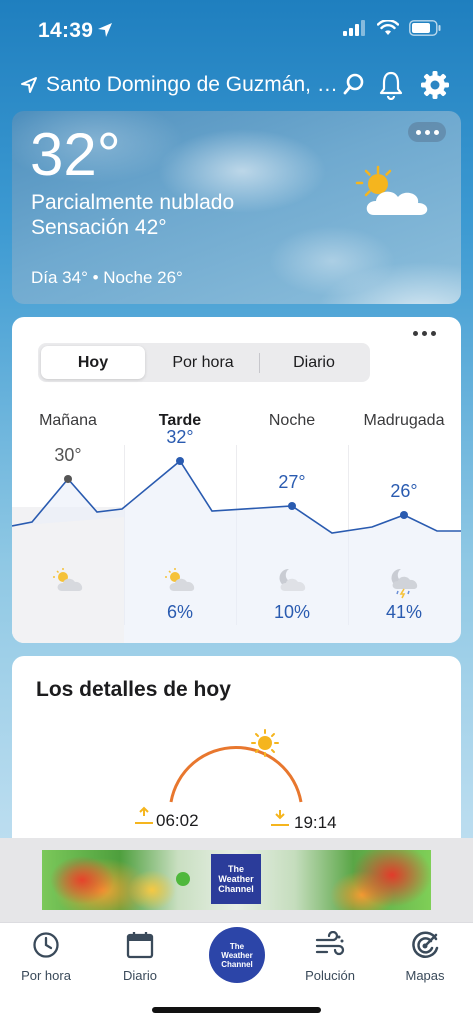 This screenshot has height=1024, width=473. What do you see at coordinates (292, 579) in the screenshot?
I see `partly-cloudy-night-icon` at bounding box center [292, 579].